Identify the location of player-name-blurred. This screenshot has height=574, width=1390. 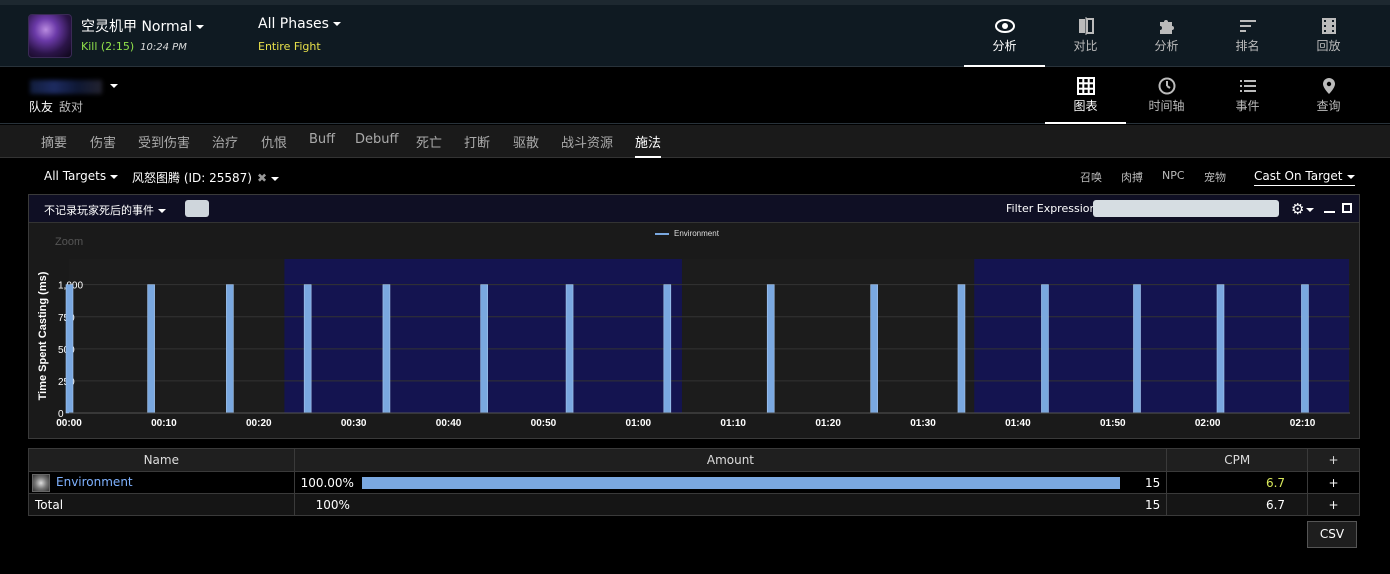
(66, 87).